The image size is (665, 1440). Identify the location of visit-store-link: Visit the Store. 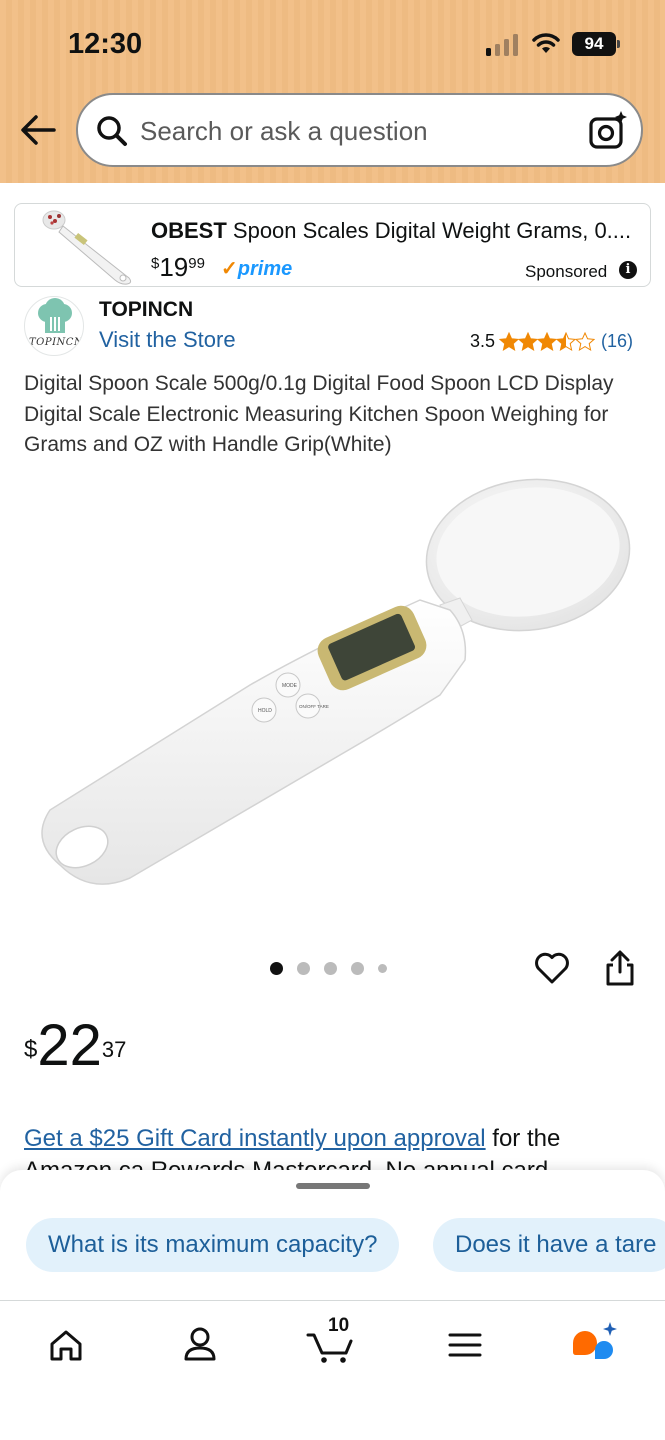
(167, 340).